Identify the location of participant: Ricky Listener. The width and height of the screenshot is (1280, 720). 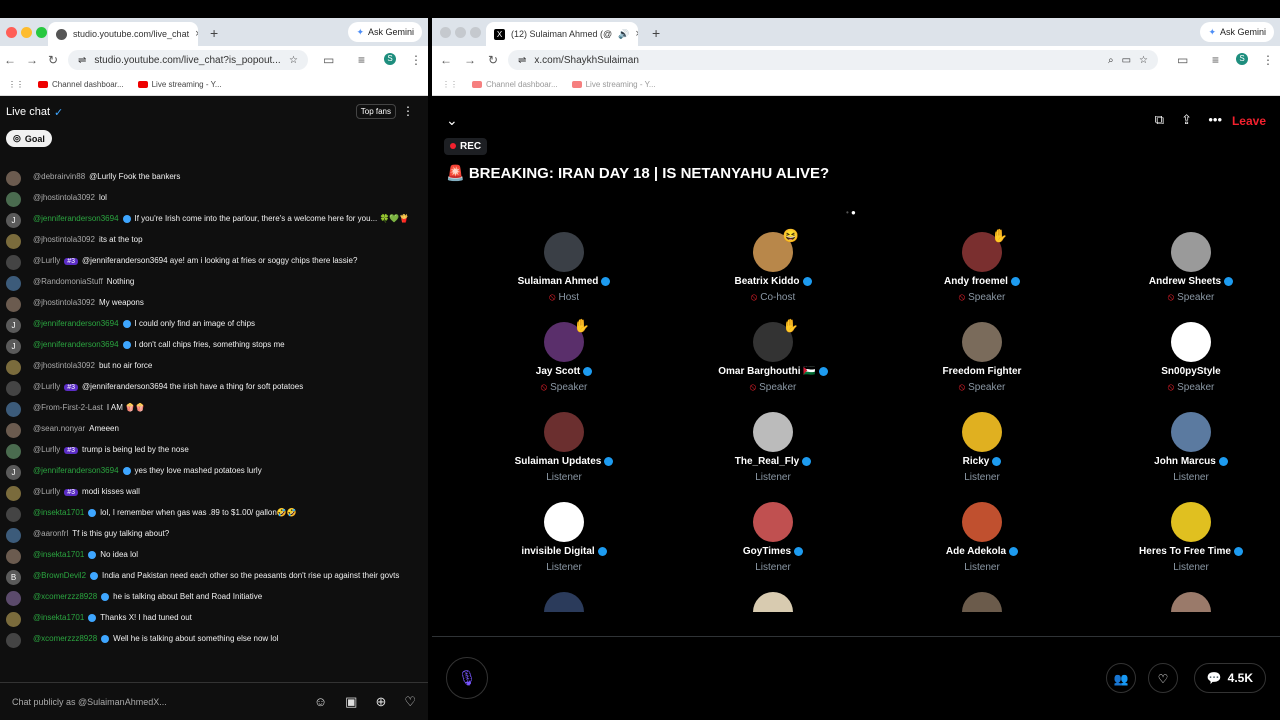
(982, 447).